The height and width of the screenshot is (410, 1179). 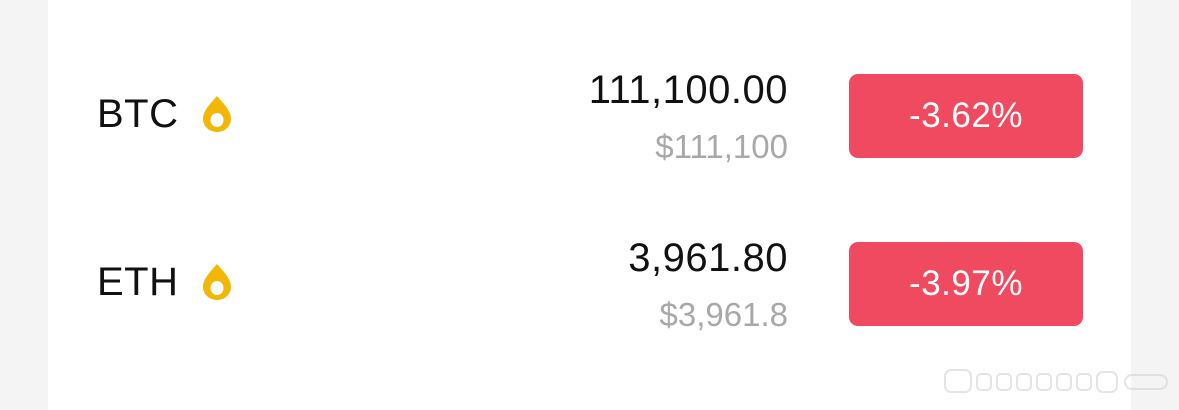 What do you see at coordinates (138, 114) in the screenshot?
I see `coin-symbol: BTC` at bounding box center [138, 114].